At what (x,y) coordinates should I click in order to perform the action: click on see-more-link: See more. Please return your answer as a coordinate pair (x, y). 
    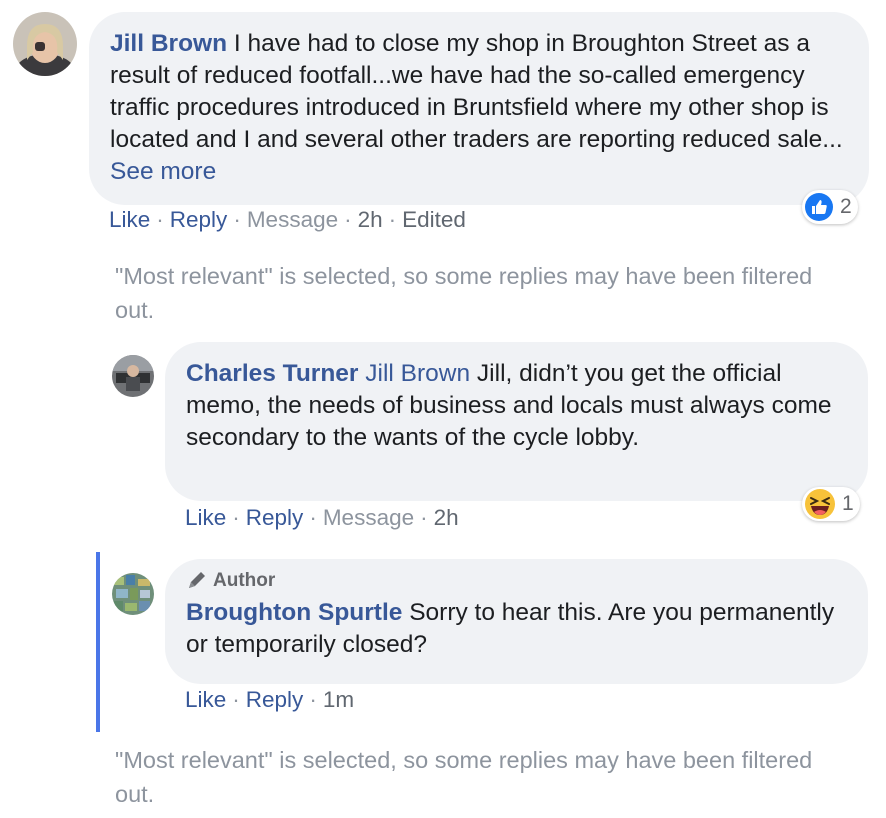
    Looking at the image, I should click on (163, 171).